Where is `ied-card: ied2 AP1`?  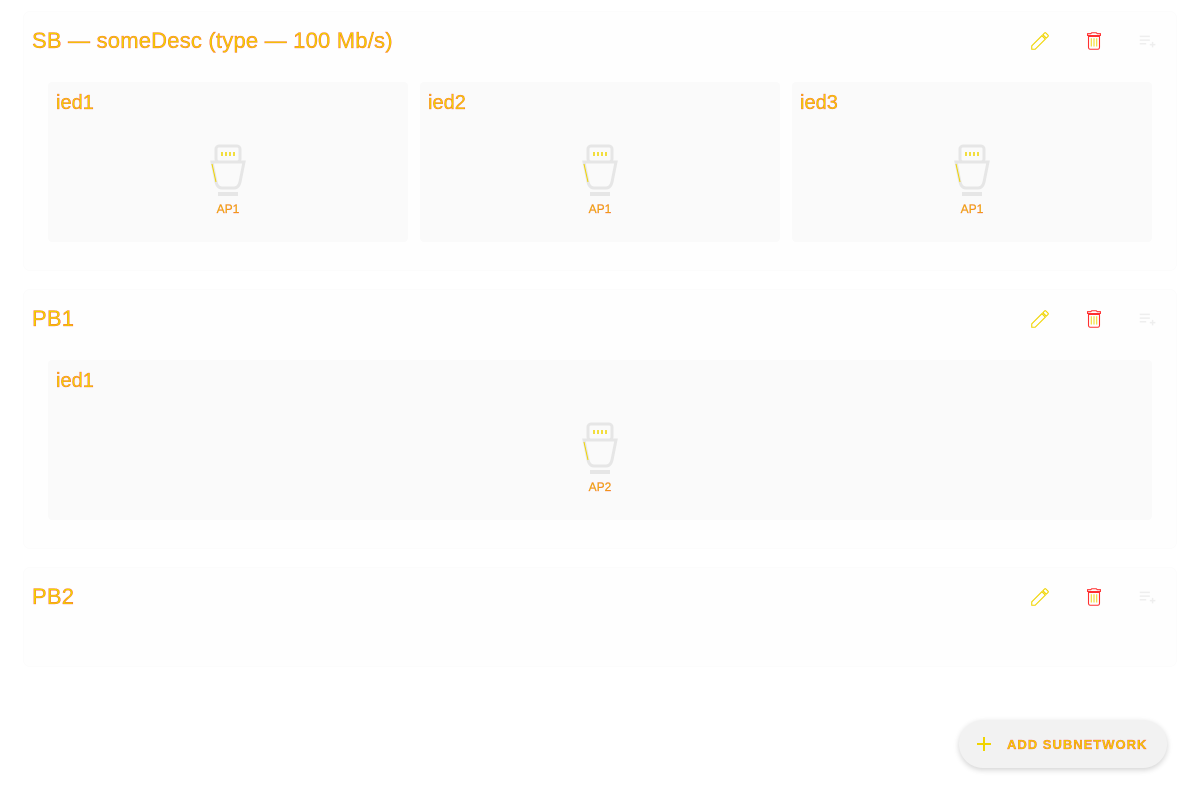
ied-card: ied2 AP1 is located at coordinates (600, 162).